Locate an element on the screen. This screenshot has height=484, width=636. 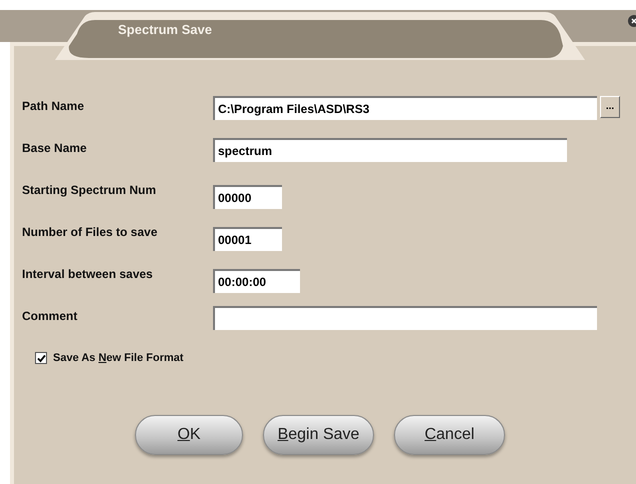
field-label: Base Name is located at coordinates (55, 148).